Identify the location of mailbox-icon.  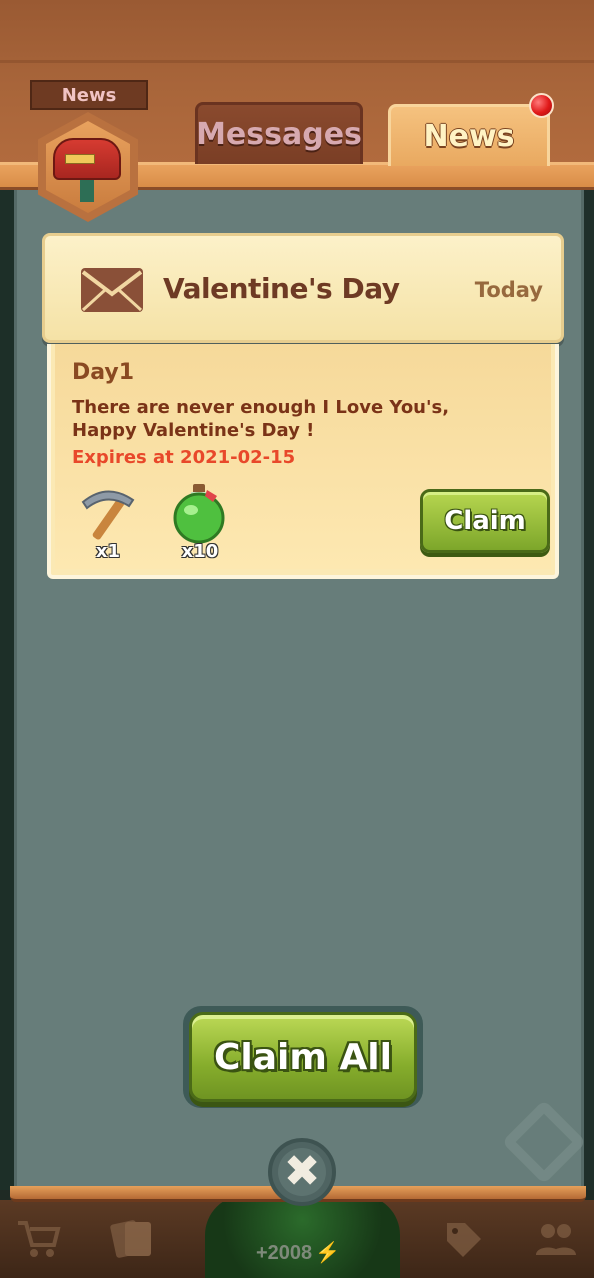
(87, 159).